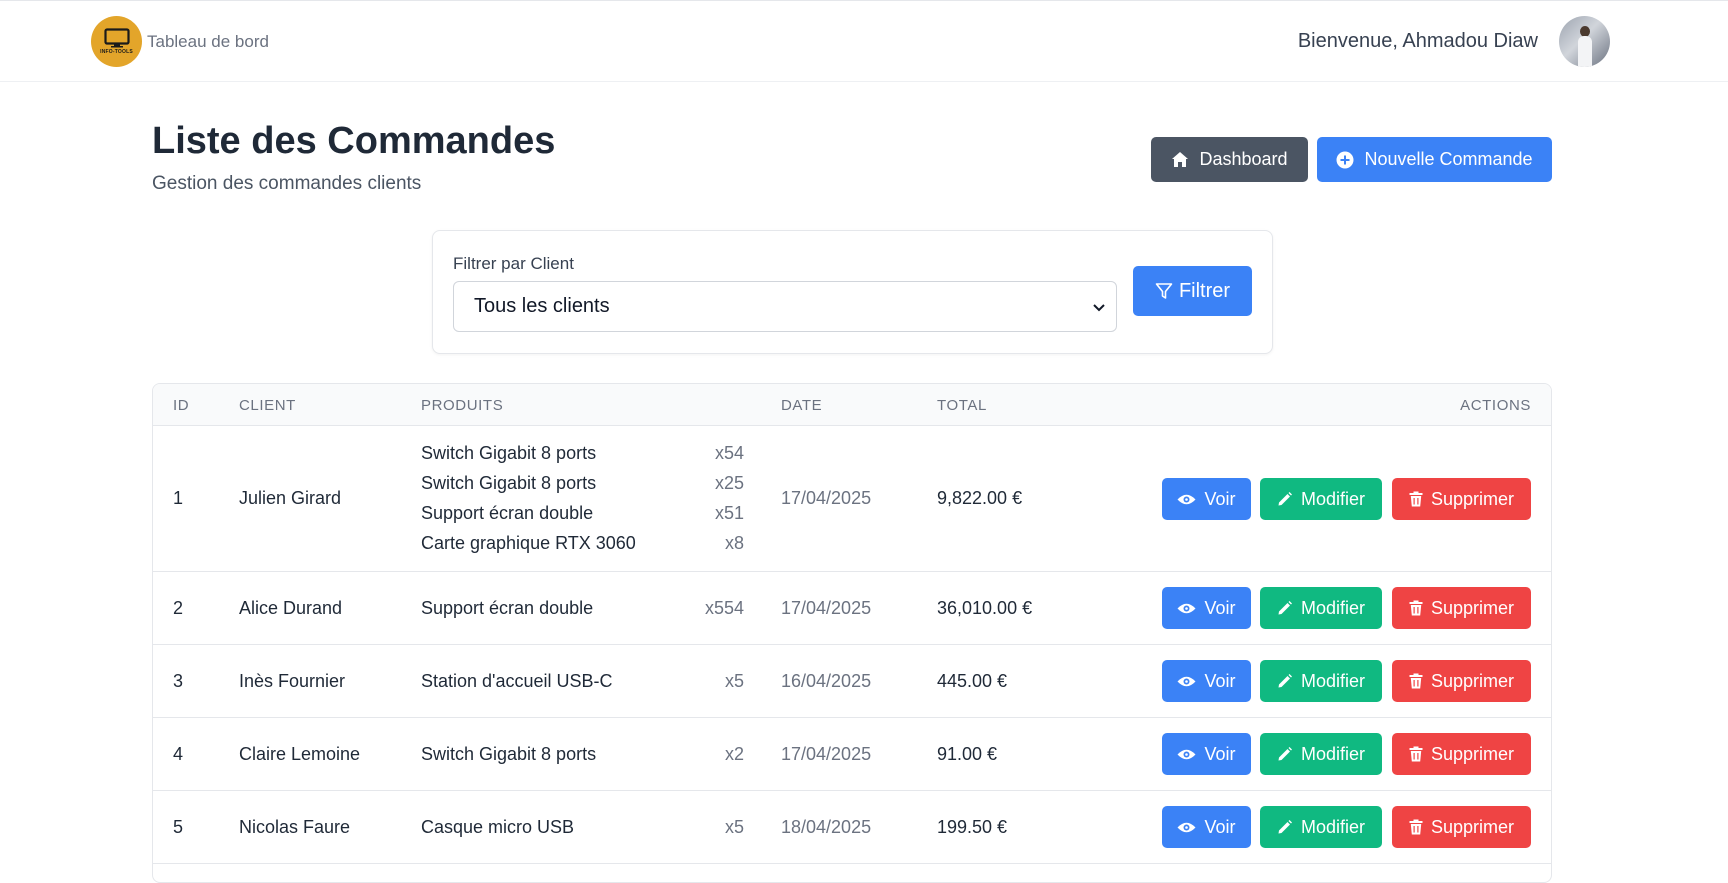  Describe the element at coordinates (802, 405) in the screenshot. I see `header-date: DATE` at that location.